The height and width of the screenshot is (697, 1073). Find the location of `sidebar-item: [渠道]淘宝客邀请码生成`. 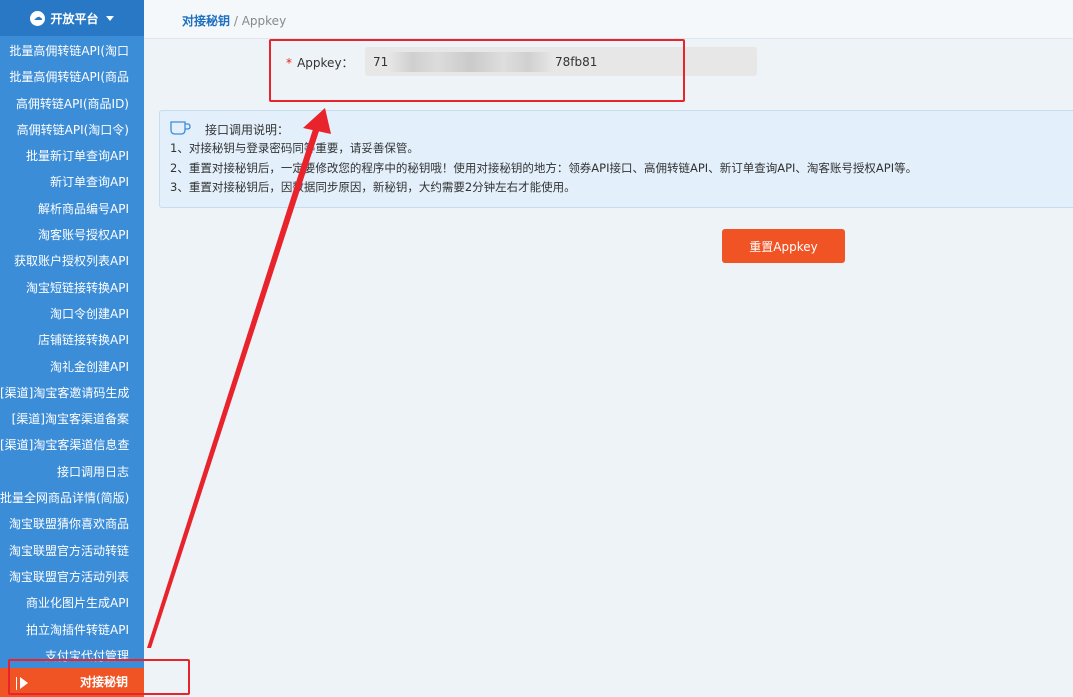

sidebar-item: [渠道]淘宝客邀请码生成 is located at coordinates (72, 393).